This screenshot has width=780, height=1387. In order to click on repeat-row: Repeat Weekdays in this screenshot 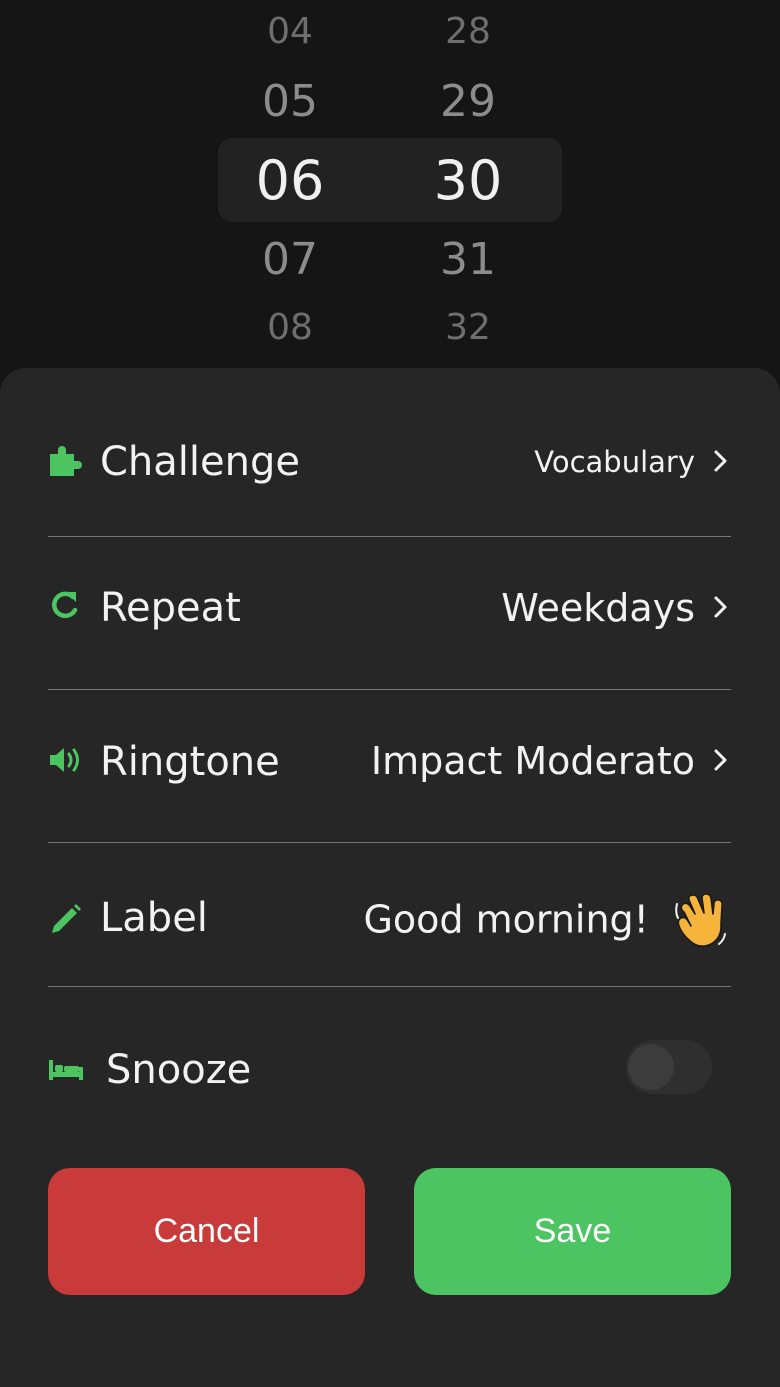, I will do `click(389, 608)`.